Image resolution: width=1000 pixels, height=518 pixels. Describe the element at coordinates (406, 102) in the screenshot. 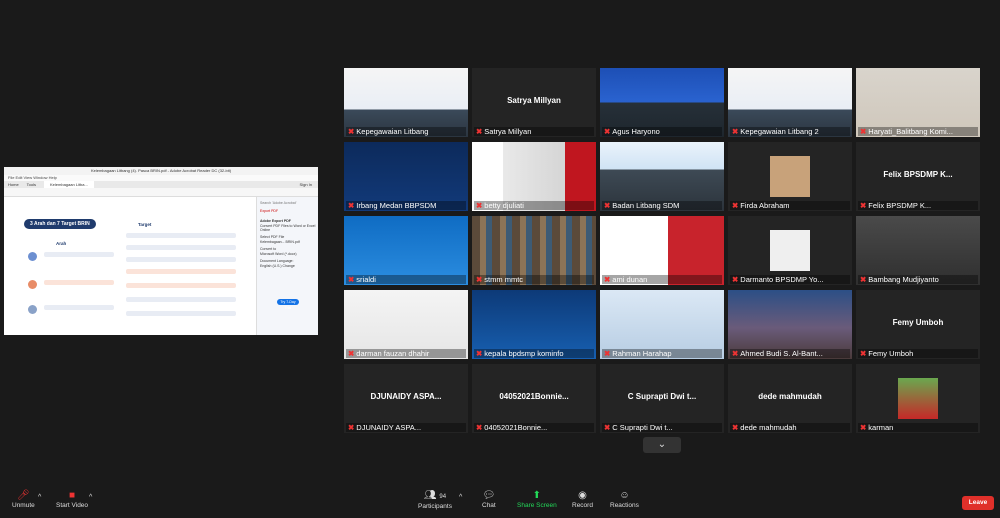

I see `participant-tile: ✖ Kepegawaian Litbang` at that location.